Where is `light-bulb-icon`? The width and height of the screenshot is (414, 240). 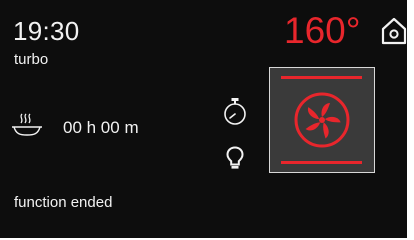
light-bulb-icon is located at coordinates (235, 158).